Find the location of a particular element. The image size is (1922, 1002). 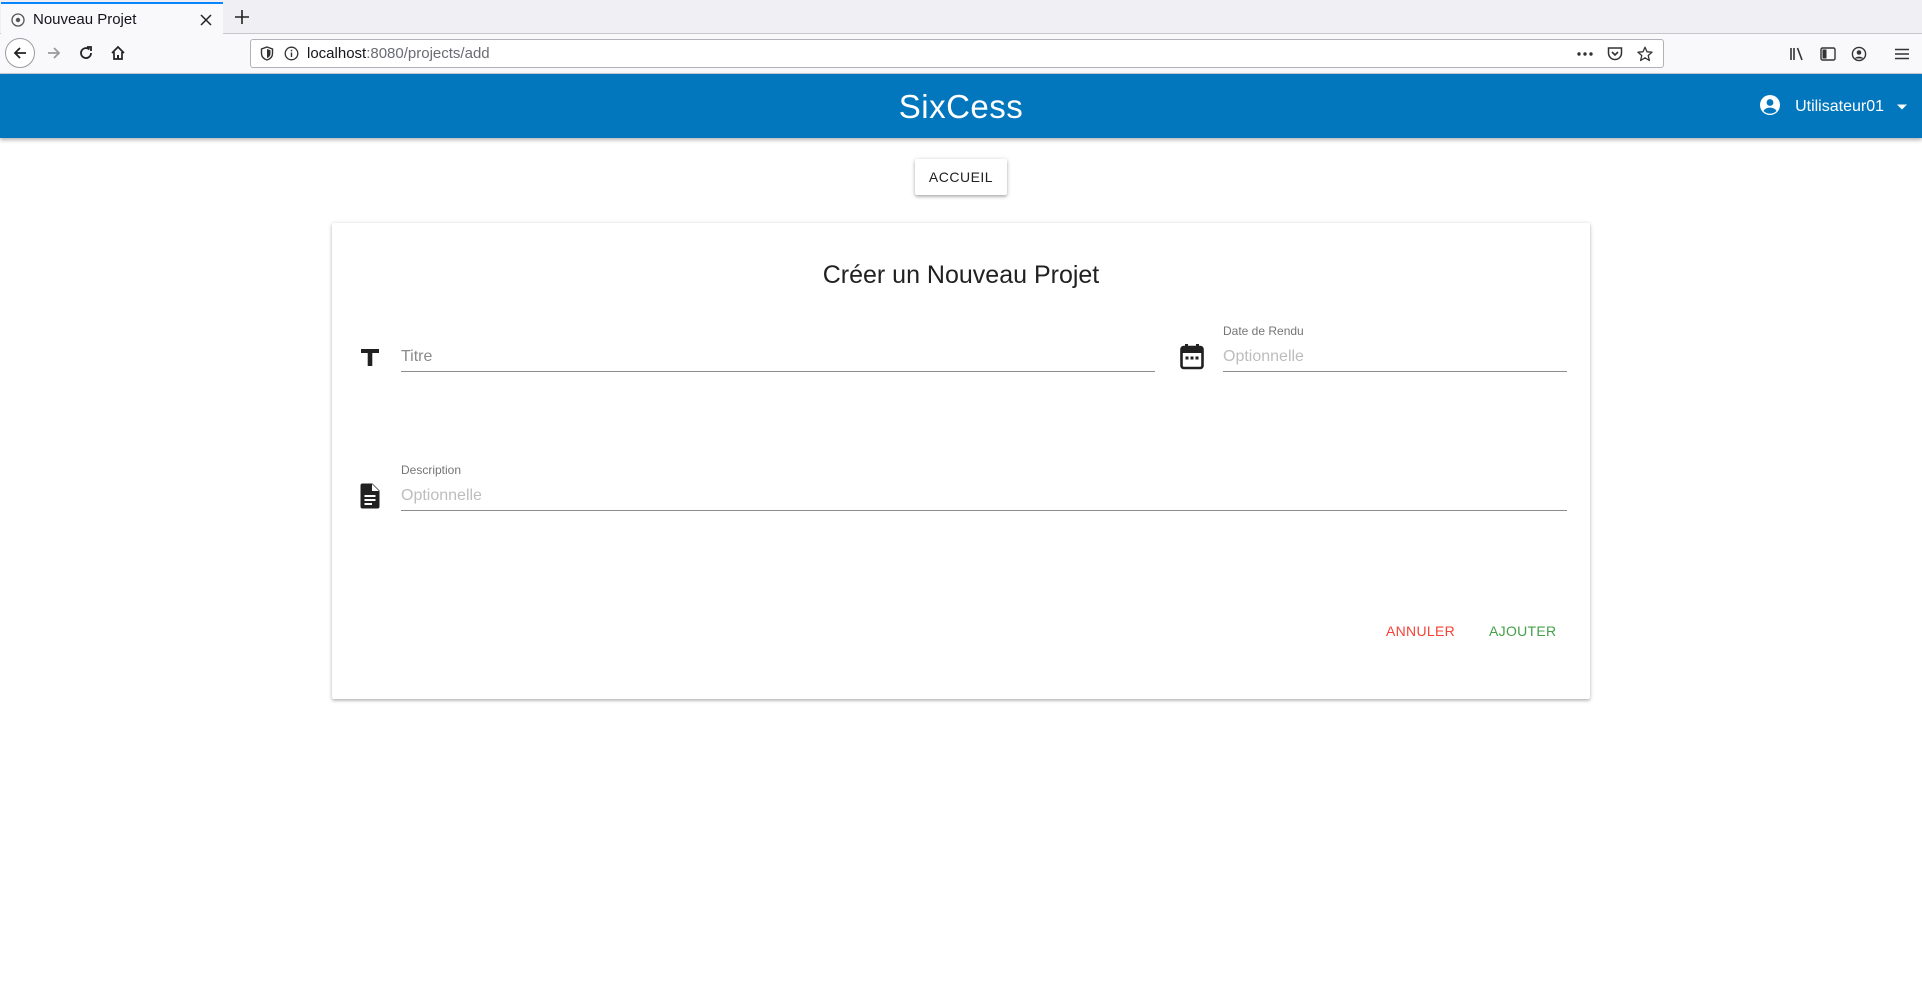

pocket-icon is located at coordinates (1615, 54).